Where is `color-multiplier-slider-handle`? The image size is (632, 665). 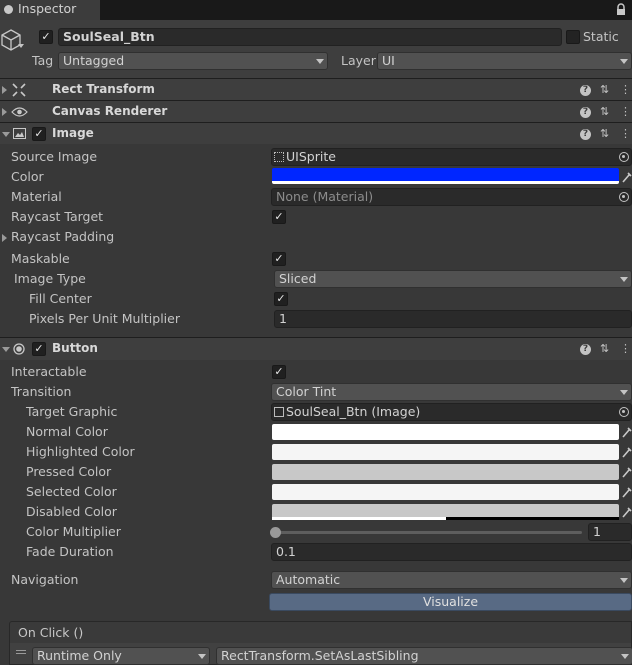 color-multiplier-slider-handle is located at coordinates (275, 532).